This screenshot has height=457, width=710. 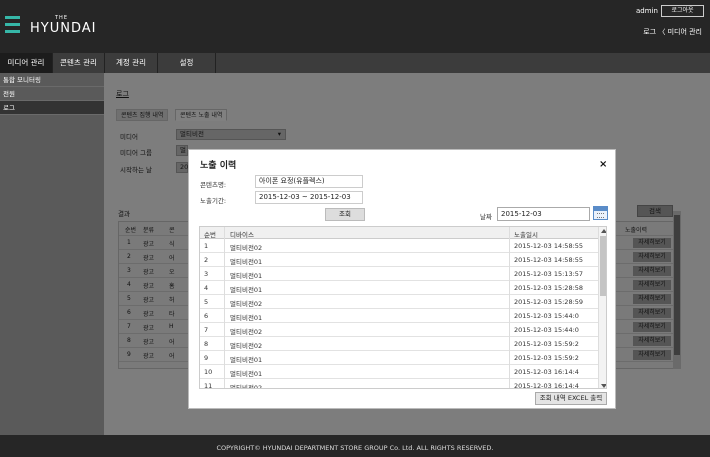 I want to click on result-label: 결과, so click(x=124, y=214).